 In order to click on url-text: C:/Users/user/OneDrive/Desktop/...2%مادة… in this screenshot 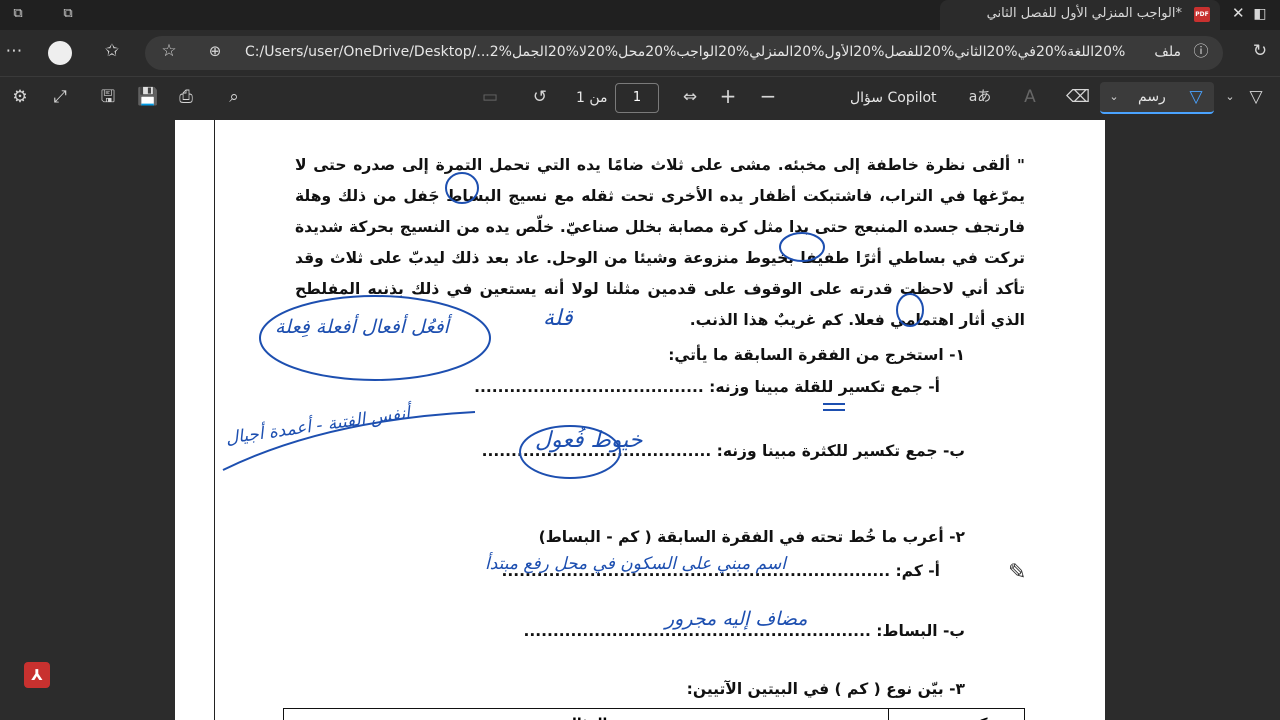, I will do `click(685, 52)`.